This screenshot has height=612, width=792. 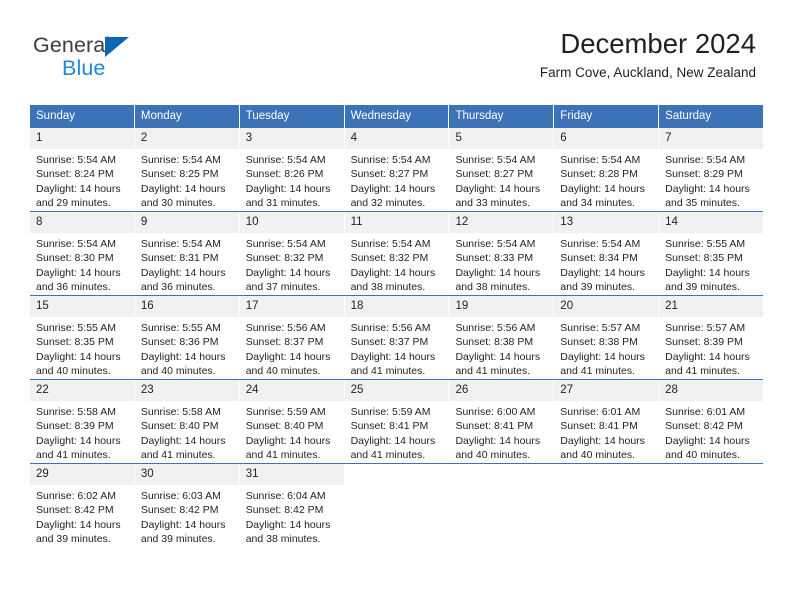 I want to click on day-number: 7, so click(x=711, y=138).